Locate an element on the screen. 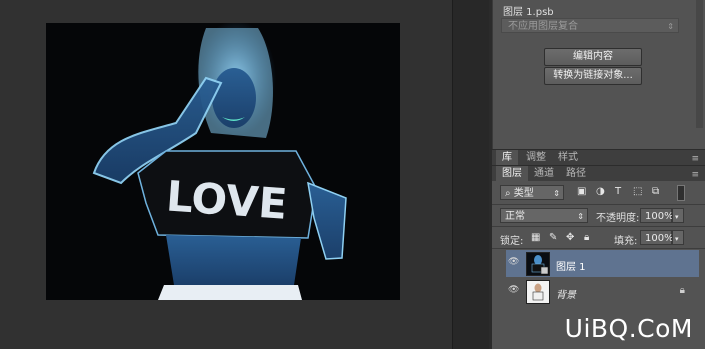 The height and width of the screenshot is (349, 705). lock-all-icon: 🔒︎ is located at coordinates (586, 237).